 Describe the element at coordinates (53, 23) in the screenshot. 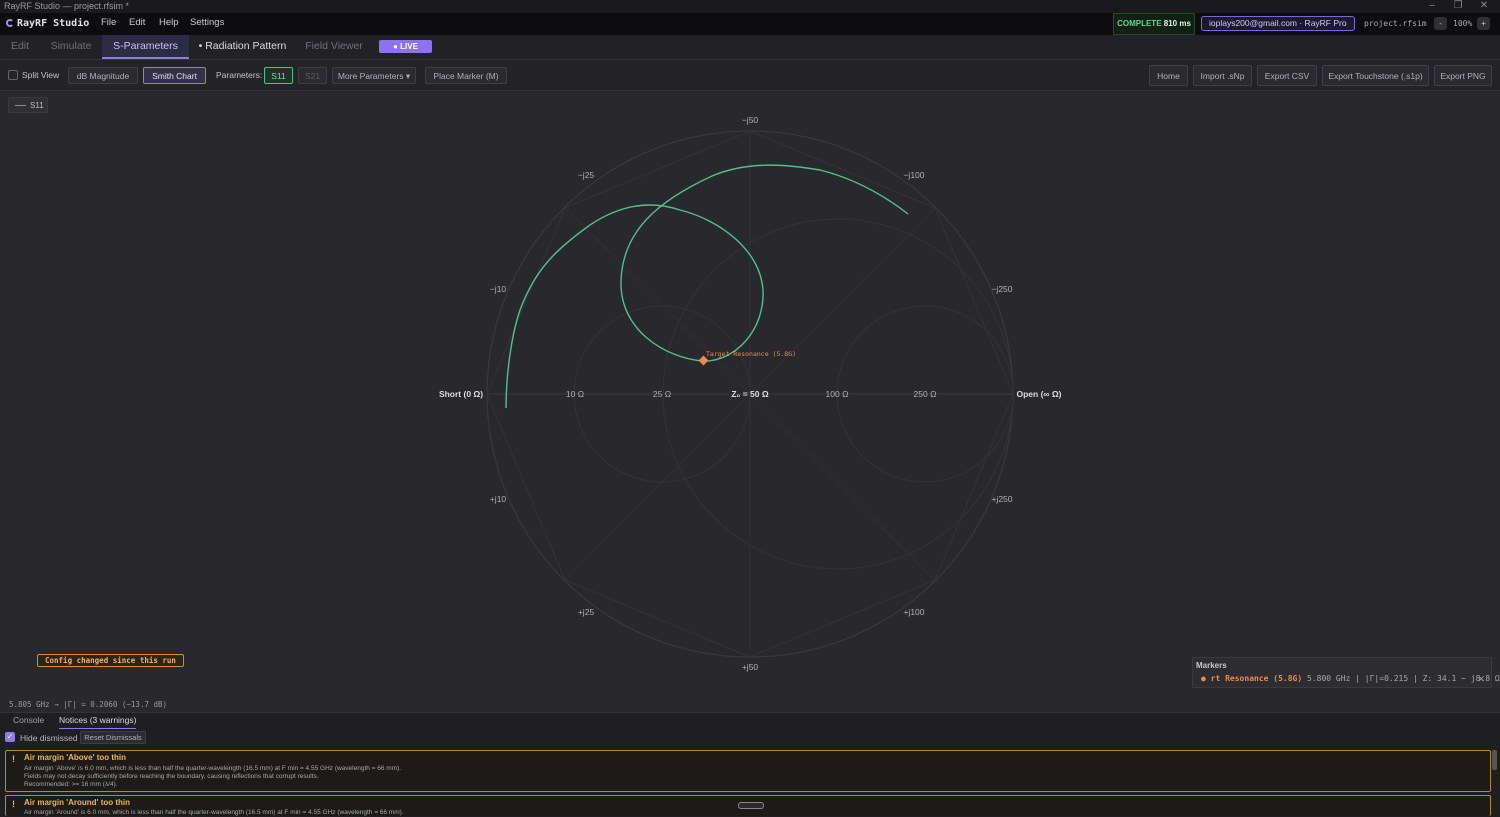

I see `app-name: RayRF Studio` at that location.